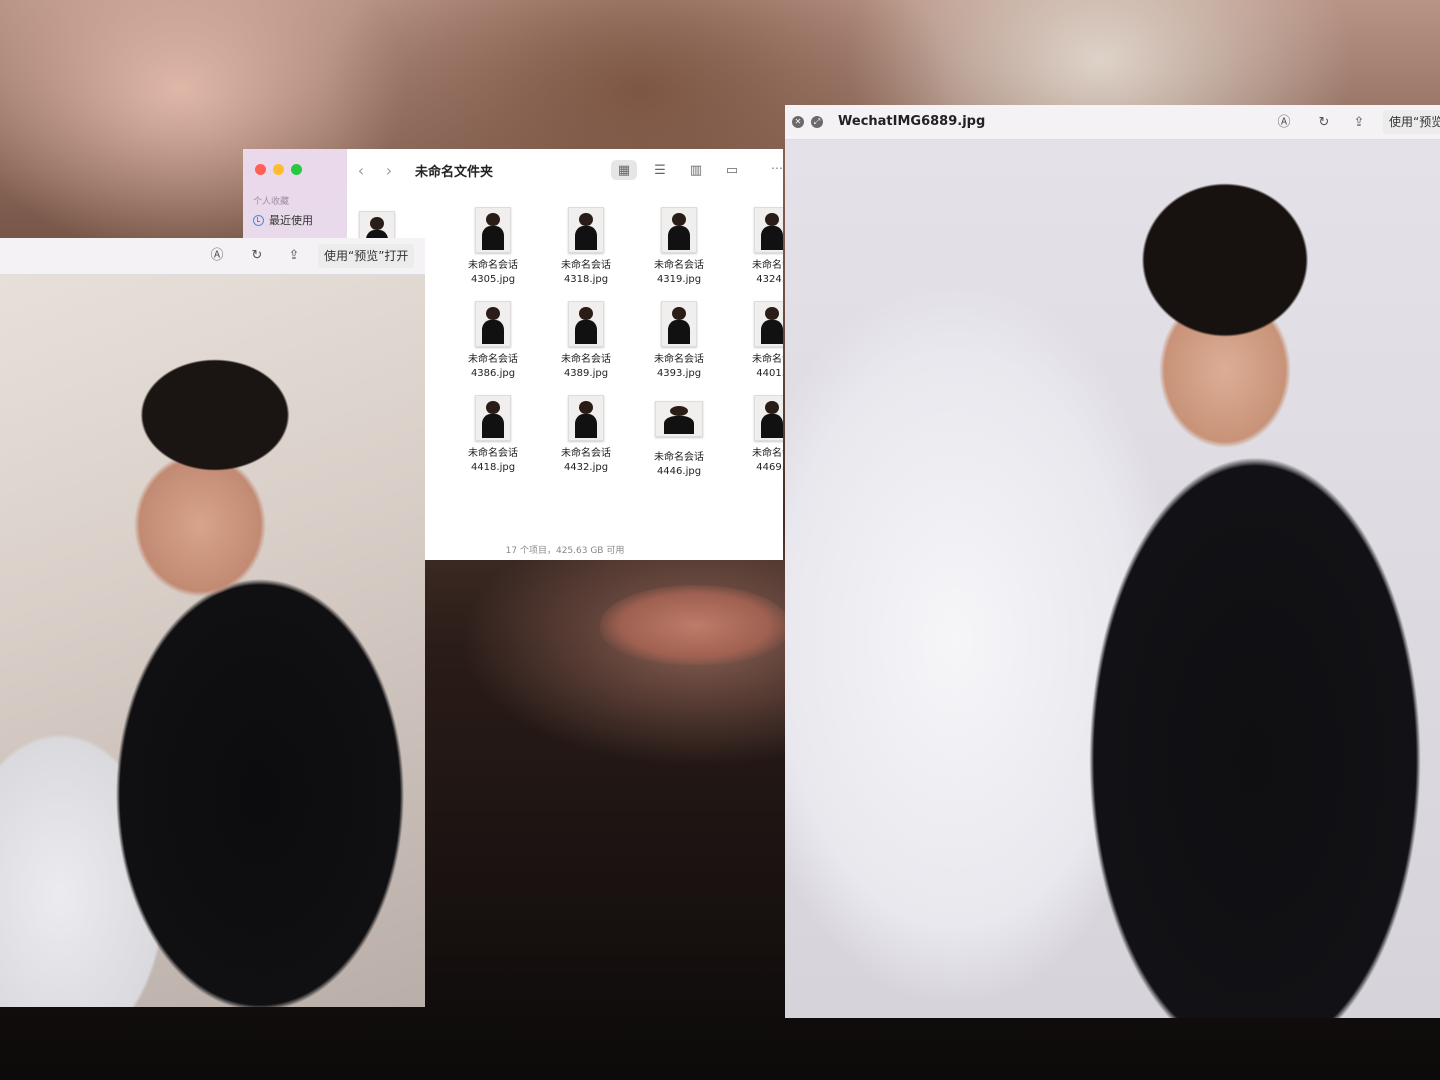  I want to click on file-name: 未命名会话 4432.jpg, so click(586, 460).